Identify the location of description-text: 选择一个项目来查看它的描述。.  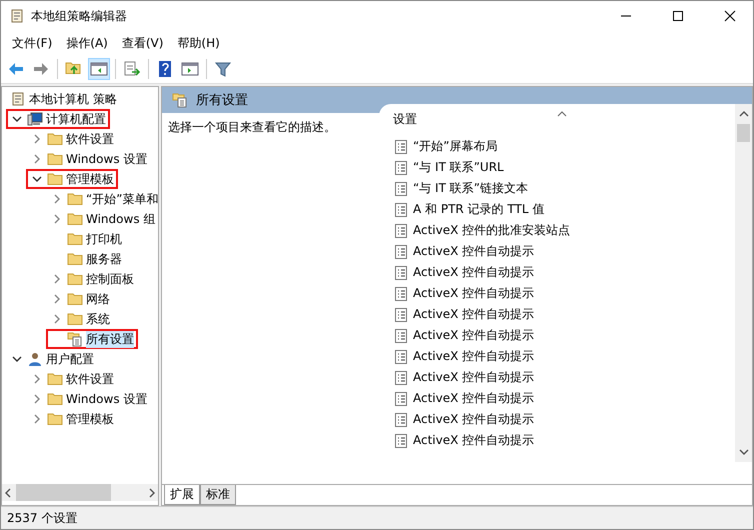
(252, 127).